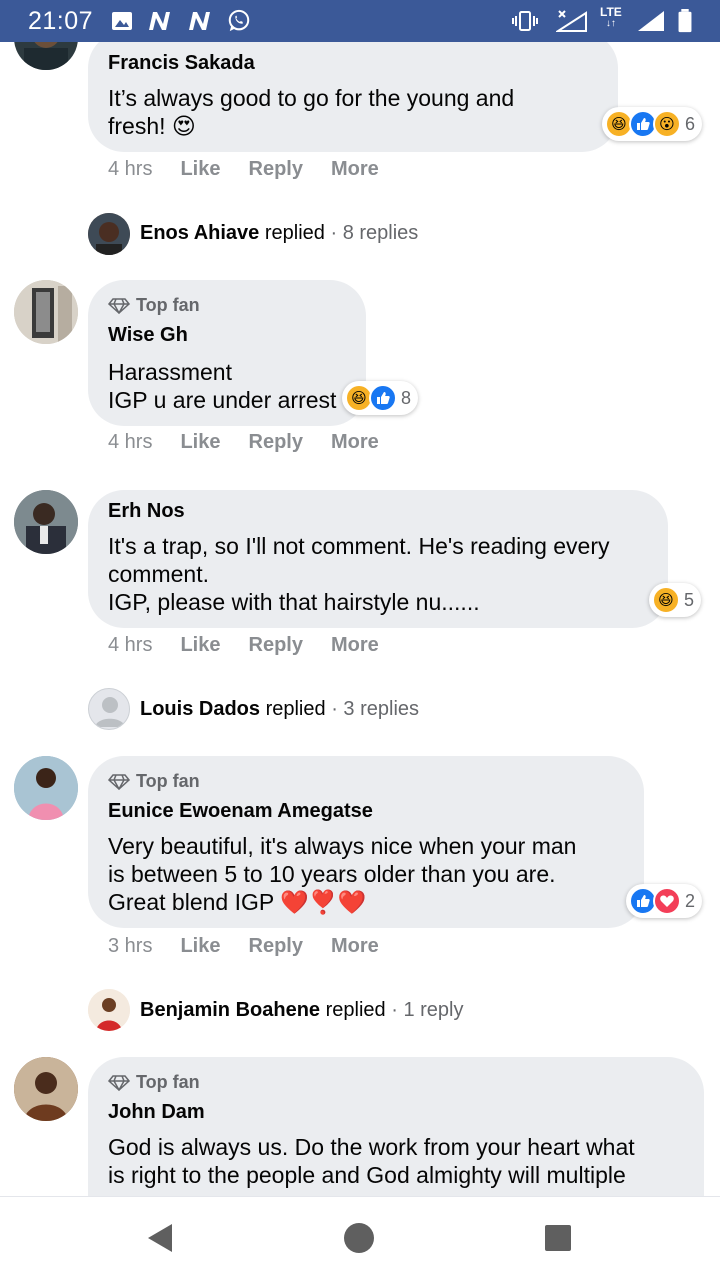  Describe the element at coordinates (122, 21) in the screenshot. I see `image-icon` at that location.